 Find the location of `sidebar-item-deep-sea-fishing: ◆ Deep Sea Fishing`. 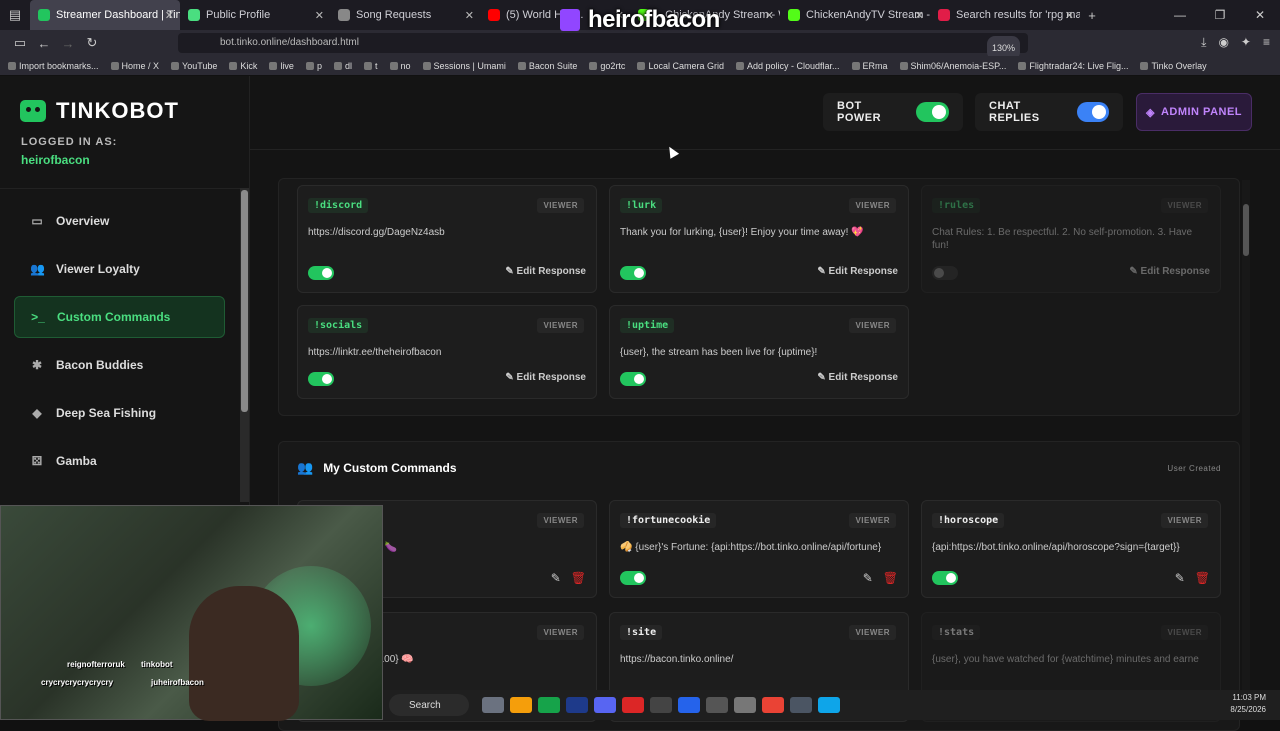

sidebar-item-deep-sea-fishing: ◆ Deep Sea Fishing is located at coordinates (119, 413).